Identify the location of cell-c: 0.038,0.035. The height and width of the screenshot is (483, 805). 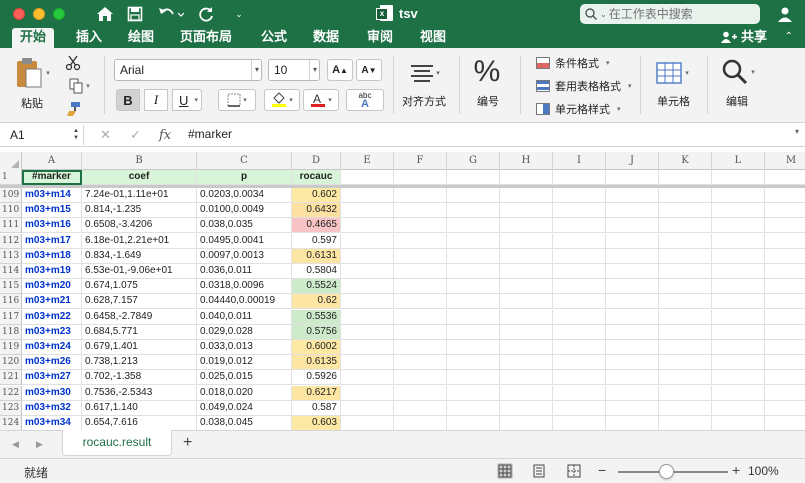
(244, 226).